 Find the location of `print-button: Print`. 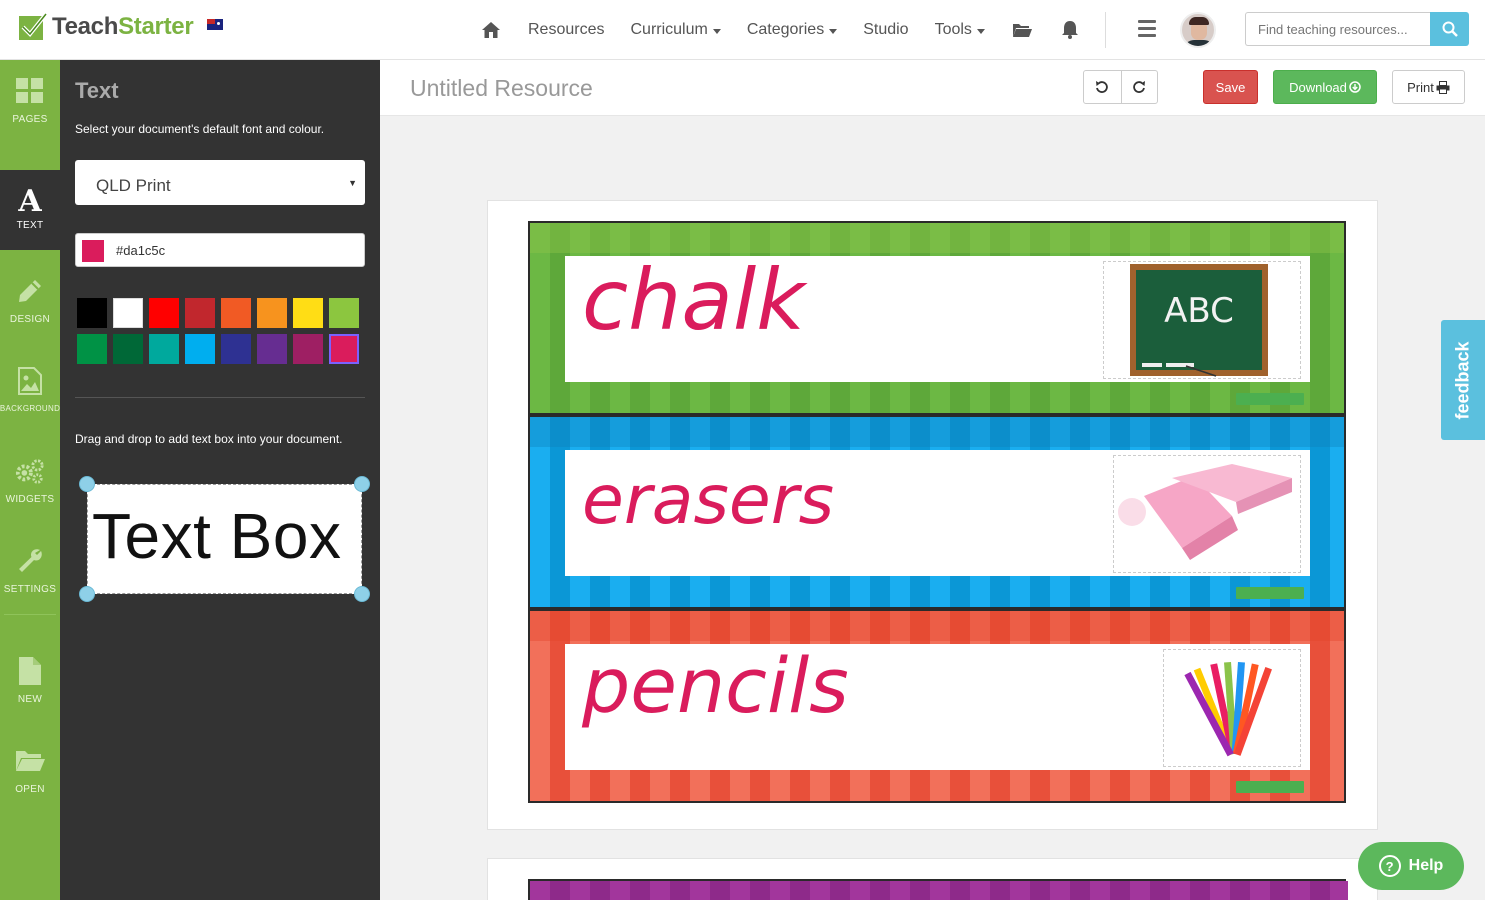

print-button: Print is located at coordinates (1428, 87).